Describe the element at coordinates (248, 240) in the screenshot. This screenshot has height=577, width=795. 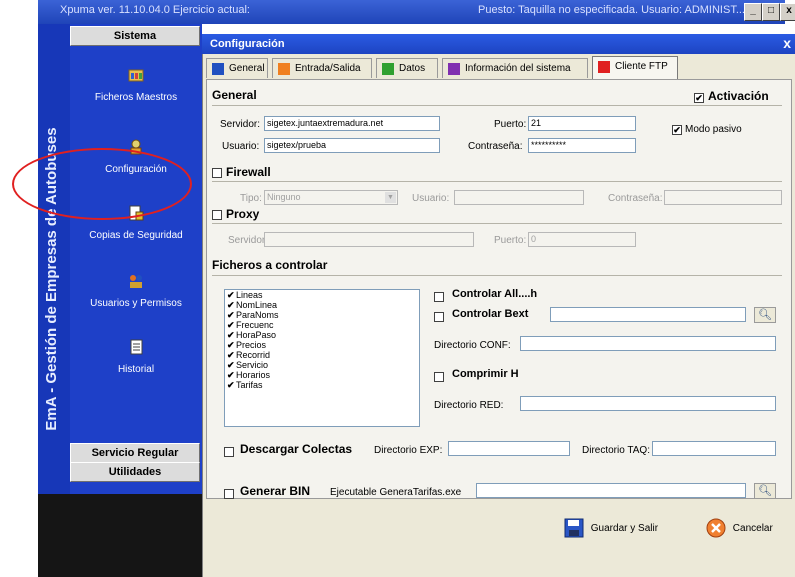
I see `proxy-servidor-label: Servidor:` at that location.